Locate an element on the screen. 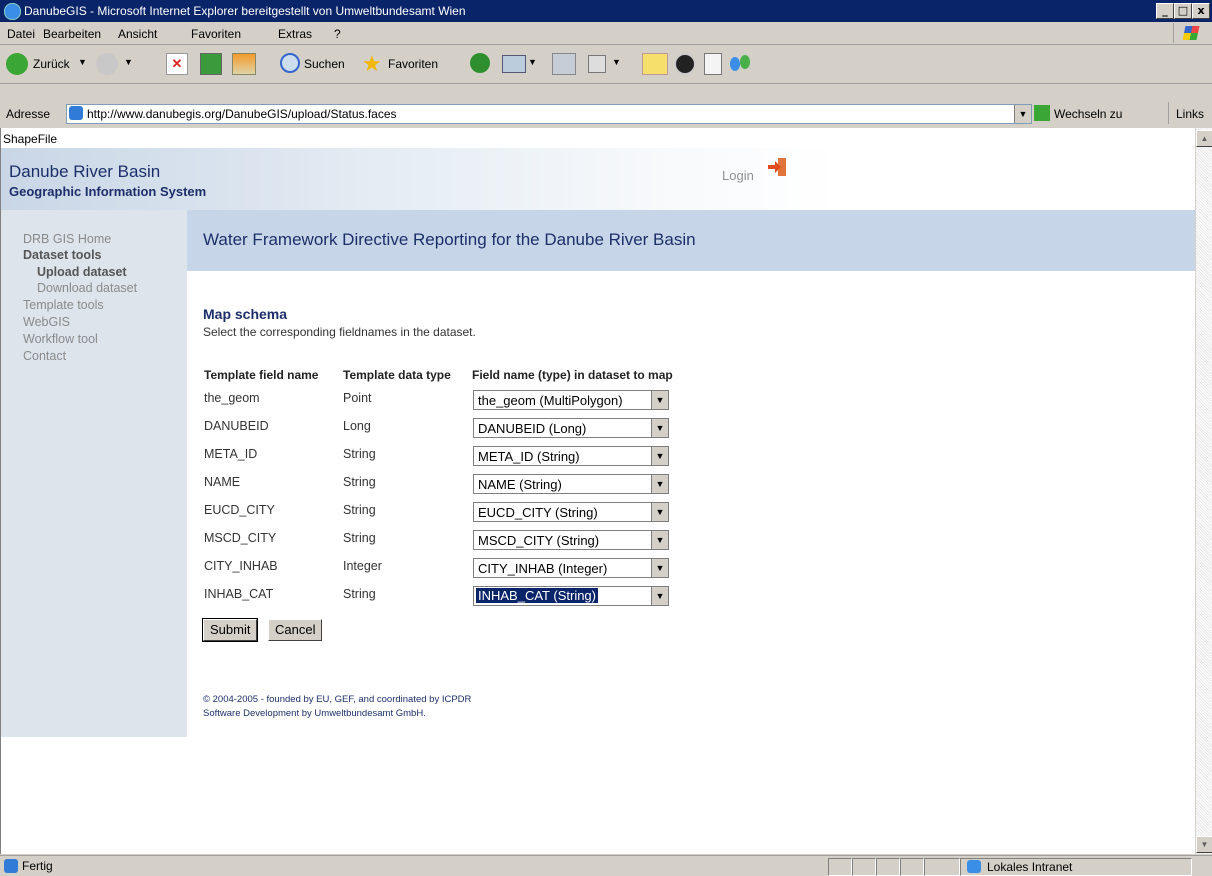 The width and height of the screenshot is (1212, 876). intranet-icon is located at coordinates (974, 866).